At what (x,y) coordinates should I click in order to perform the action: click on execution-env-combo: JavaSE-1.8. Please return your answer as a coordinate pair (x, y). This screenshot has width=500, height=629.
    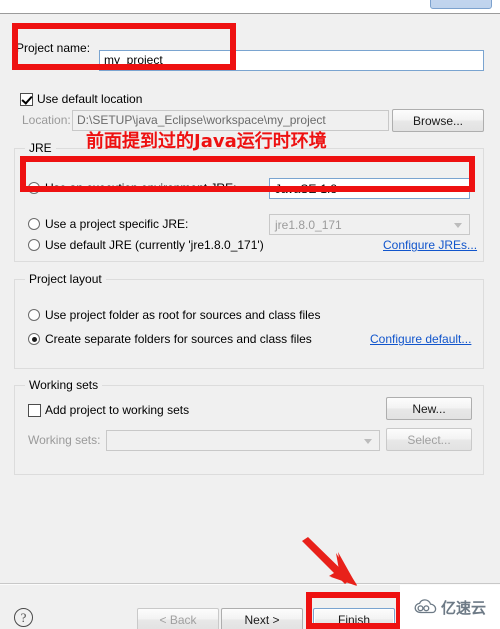
    Looking at the image, I should click on (369, 188).